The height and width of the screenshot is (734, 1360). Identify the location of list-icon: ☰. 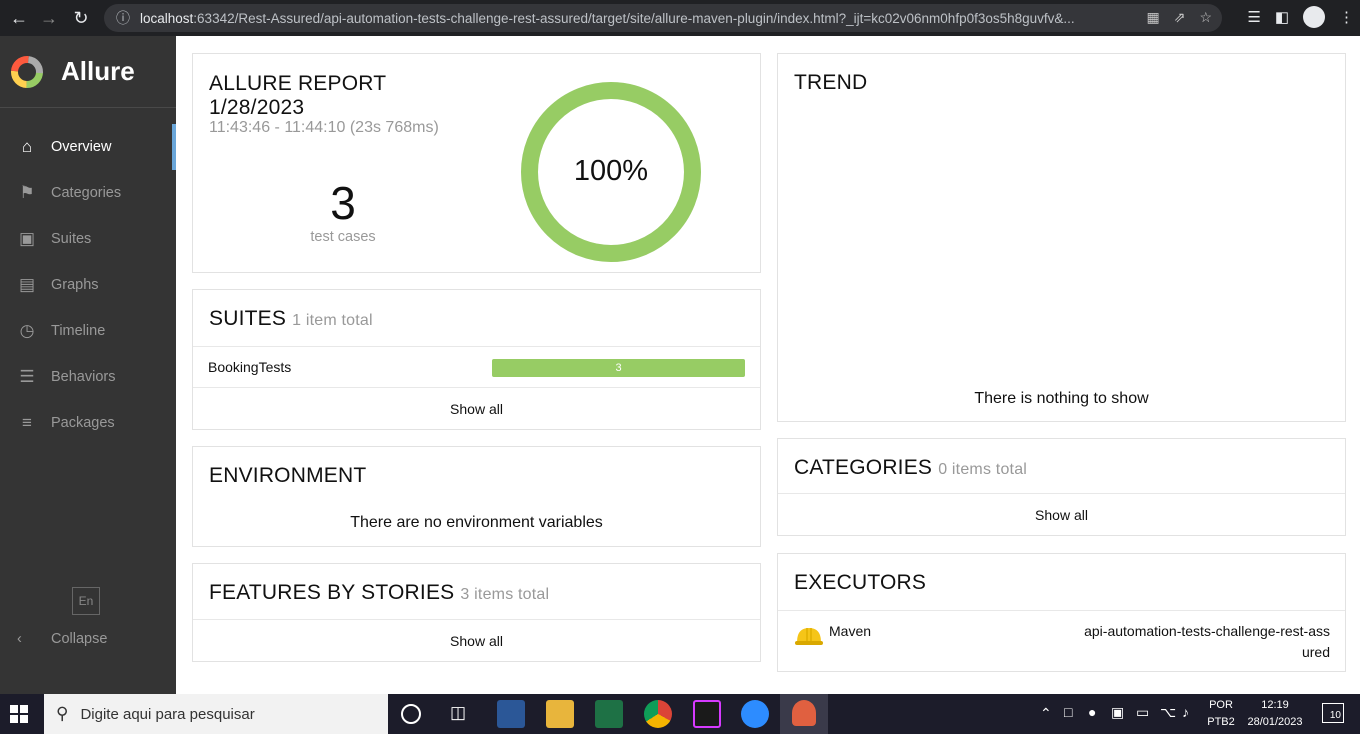
(27, 376).